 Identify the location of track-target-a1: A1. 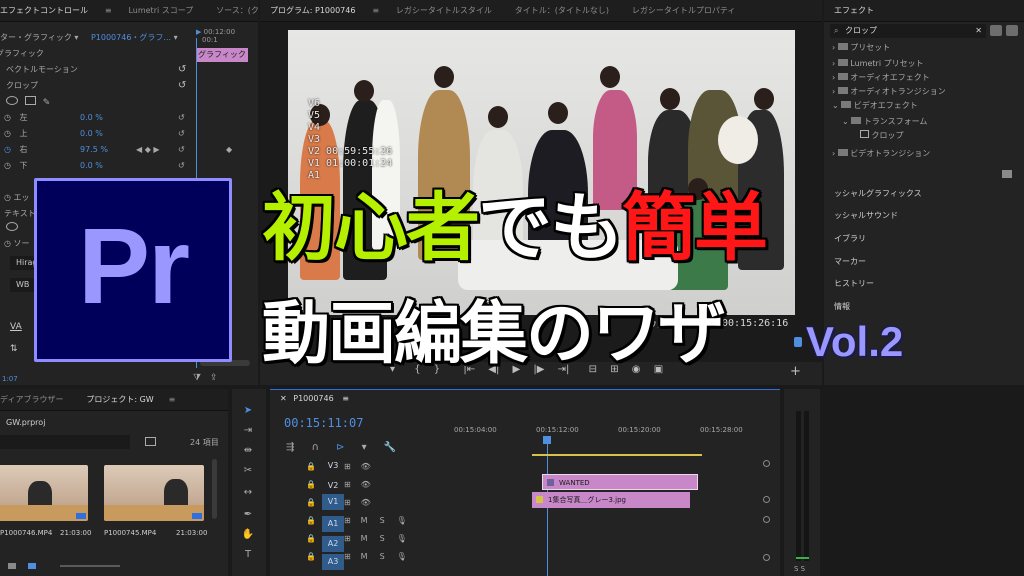
(333, 524).